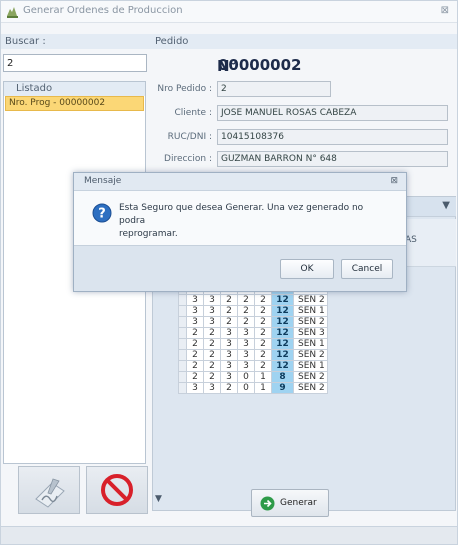  Describe the element at coordinates (148, 234) in the screenshot. I see `dialog-message-line2: reprogramar.` at that location.